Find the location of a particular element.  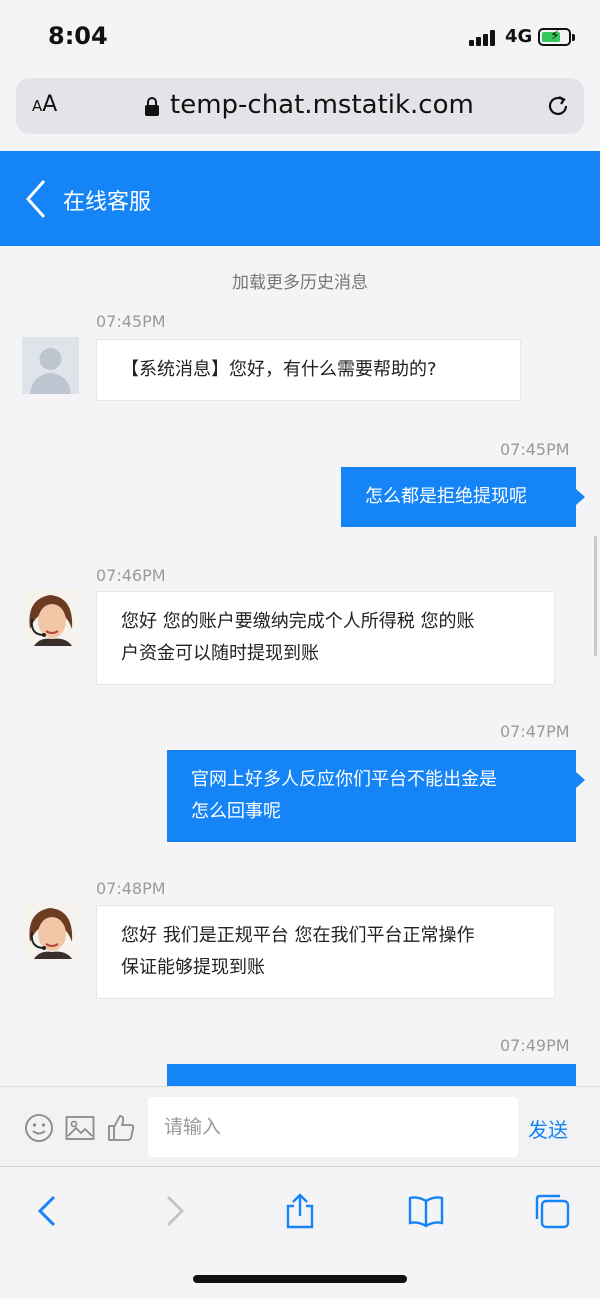

forward-nav-icon is located at coordinates (174, 1211).